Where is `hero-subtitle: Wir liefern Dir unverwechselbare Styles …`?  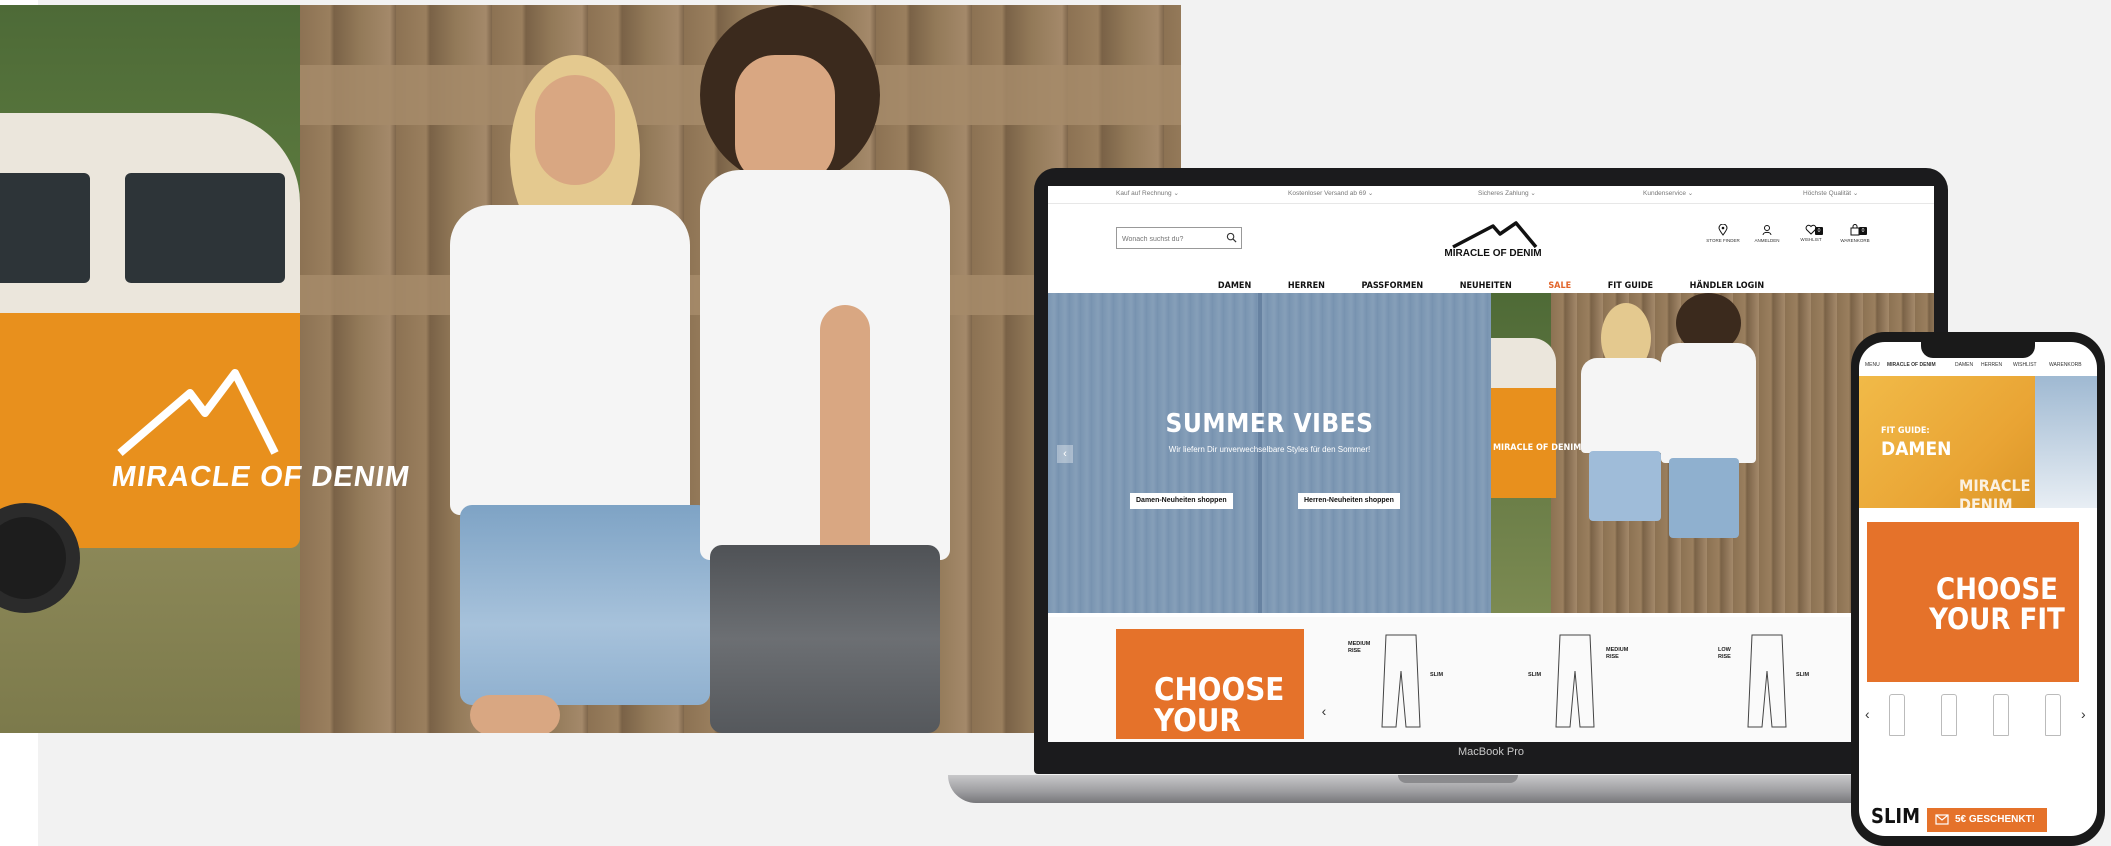
hero-subtitle: Wir liefern Dir unverwechselbare Styles … is located at coordinates (1269, 449).